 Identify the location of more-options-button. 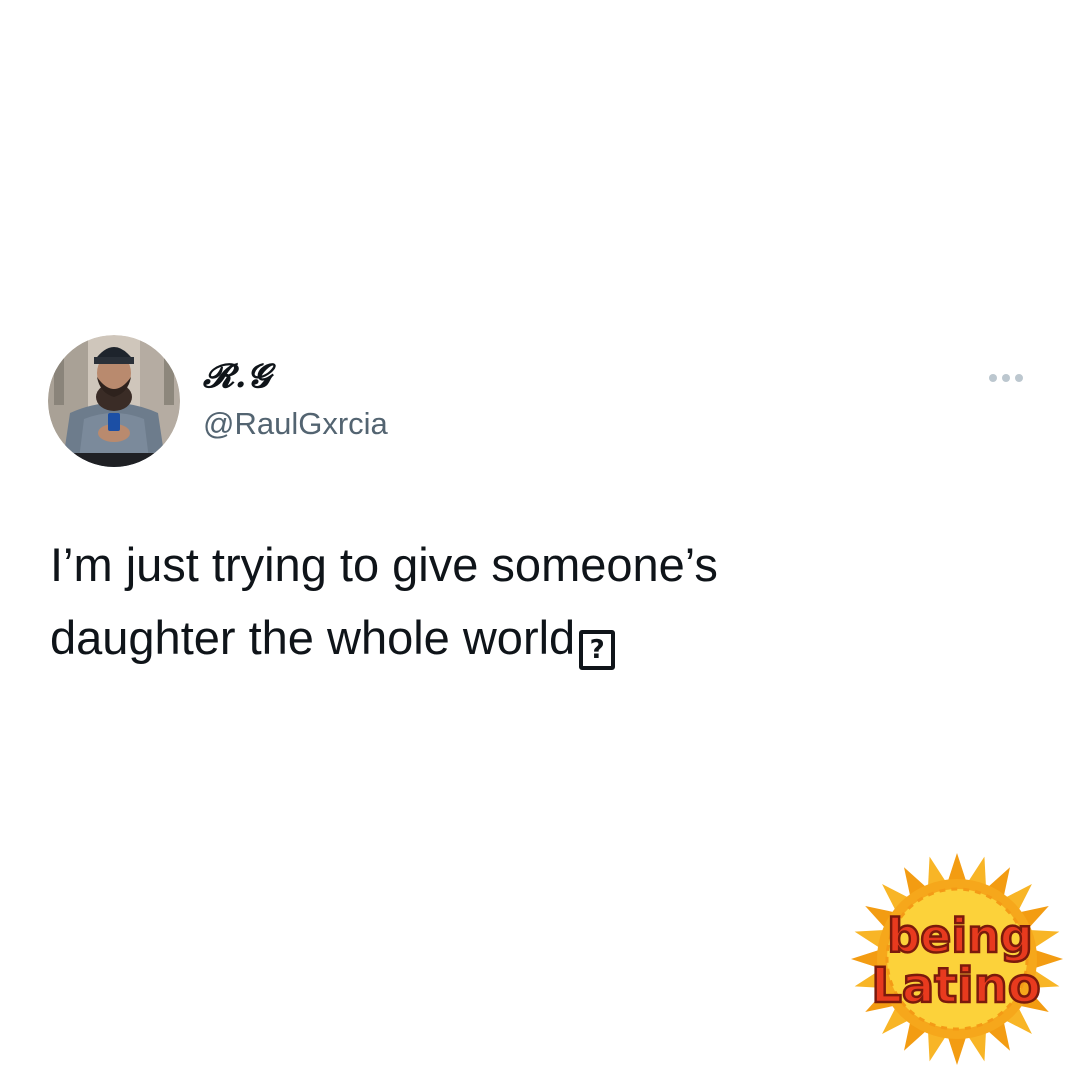
(1006, 378).